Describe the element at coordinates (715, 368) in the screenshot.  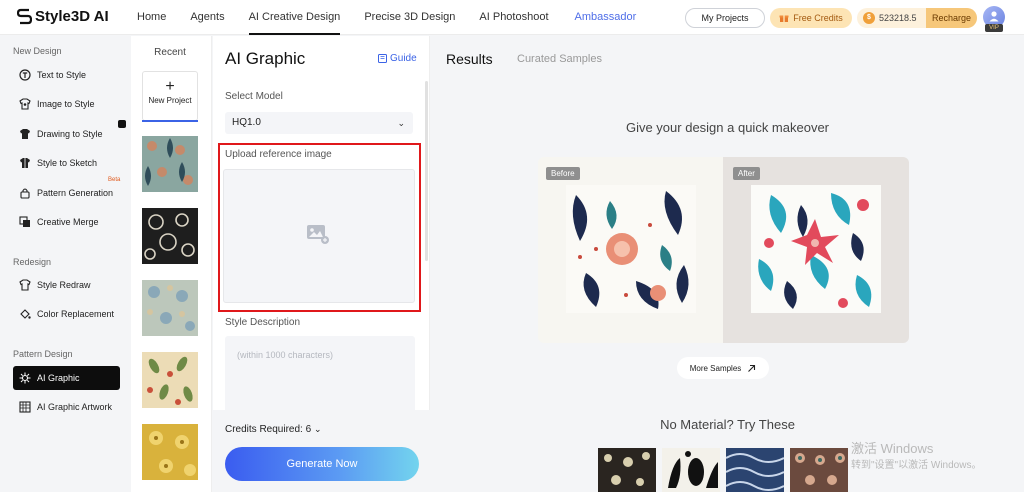
I see `more-samples-label: More Samples` at that location.